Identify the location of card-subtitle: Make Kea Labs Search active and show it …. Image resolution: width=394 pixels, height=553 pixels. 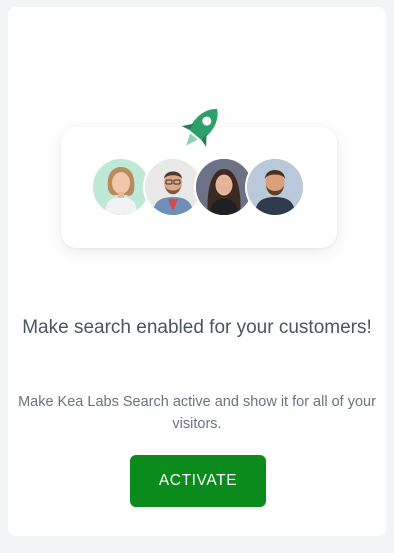
(197, 413).